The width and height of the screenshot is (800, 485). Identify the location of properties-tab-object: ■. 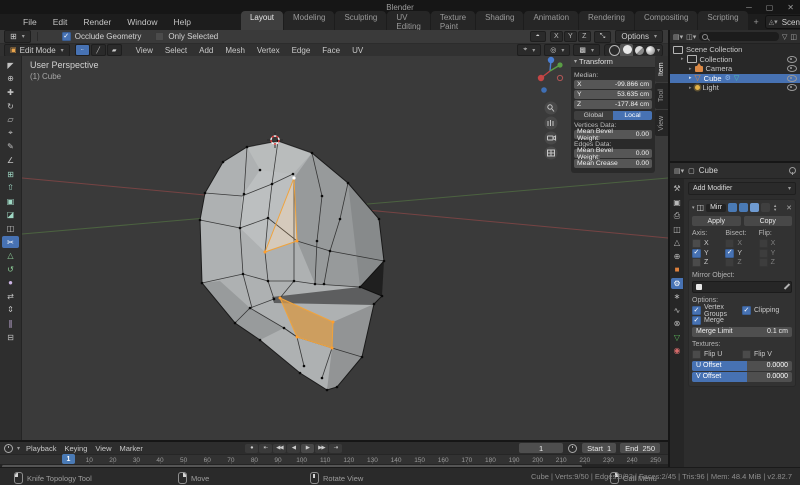
(677, 269).